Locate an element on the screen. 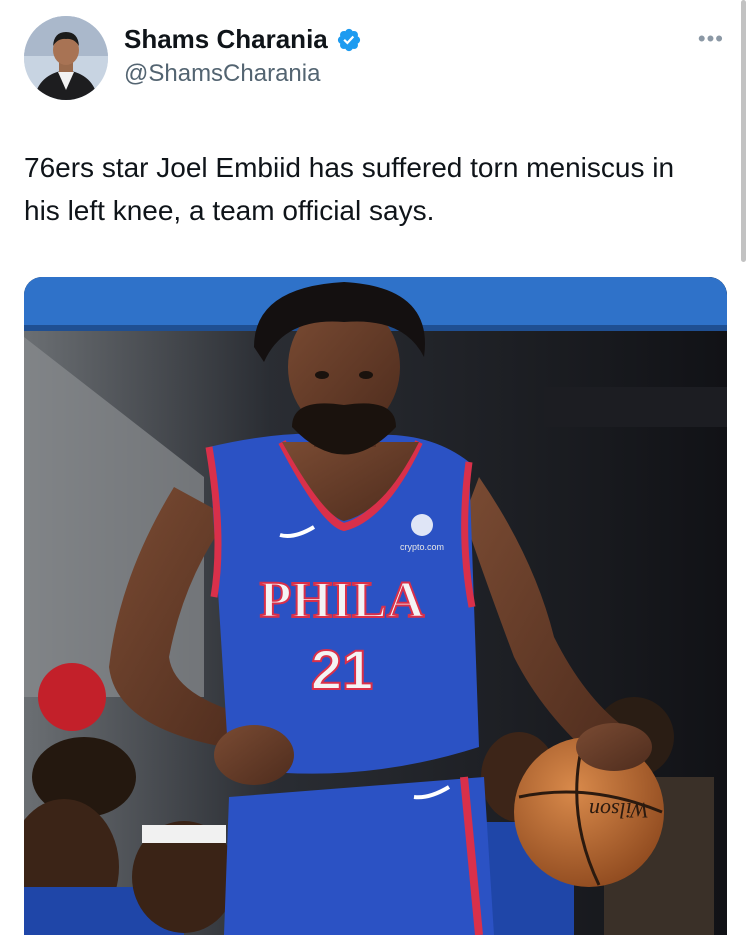 The image size is (750, 935). avatar is located at coordinates (66, 58).